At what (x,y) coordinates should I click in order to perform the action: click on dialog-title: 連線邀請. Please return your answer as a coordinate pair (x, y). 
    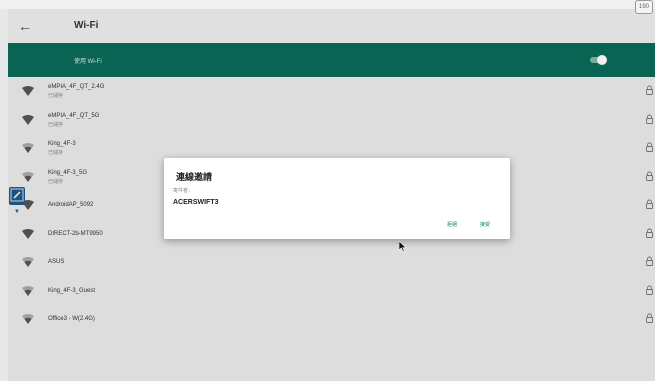
    Looking at the image, I should click on (194, 177).